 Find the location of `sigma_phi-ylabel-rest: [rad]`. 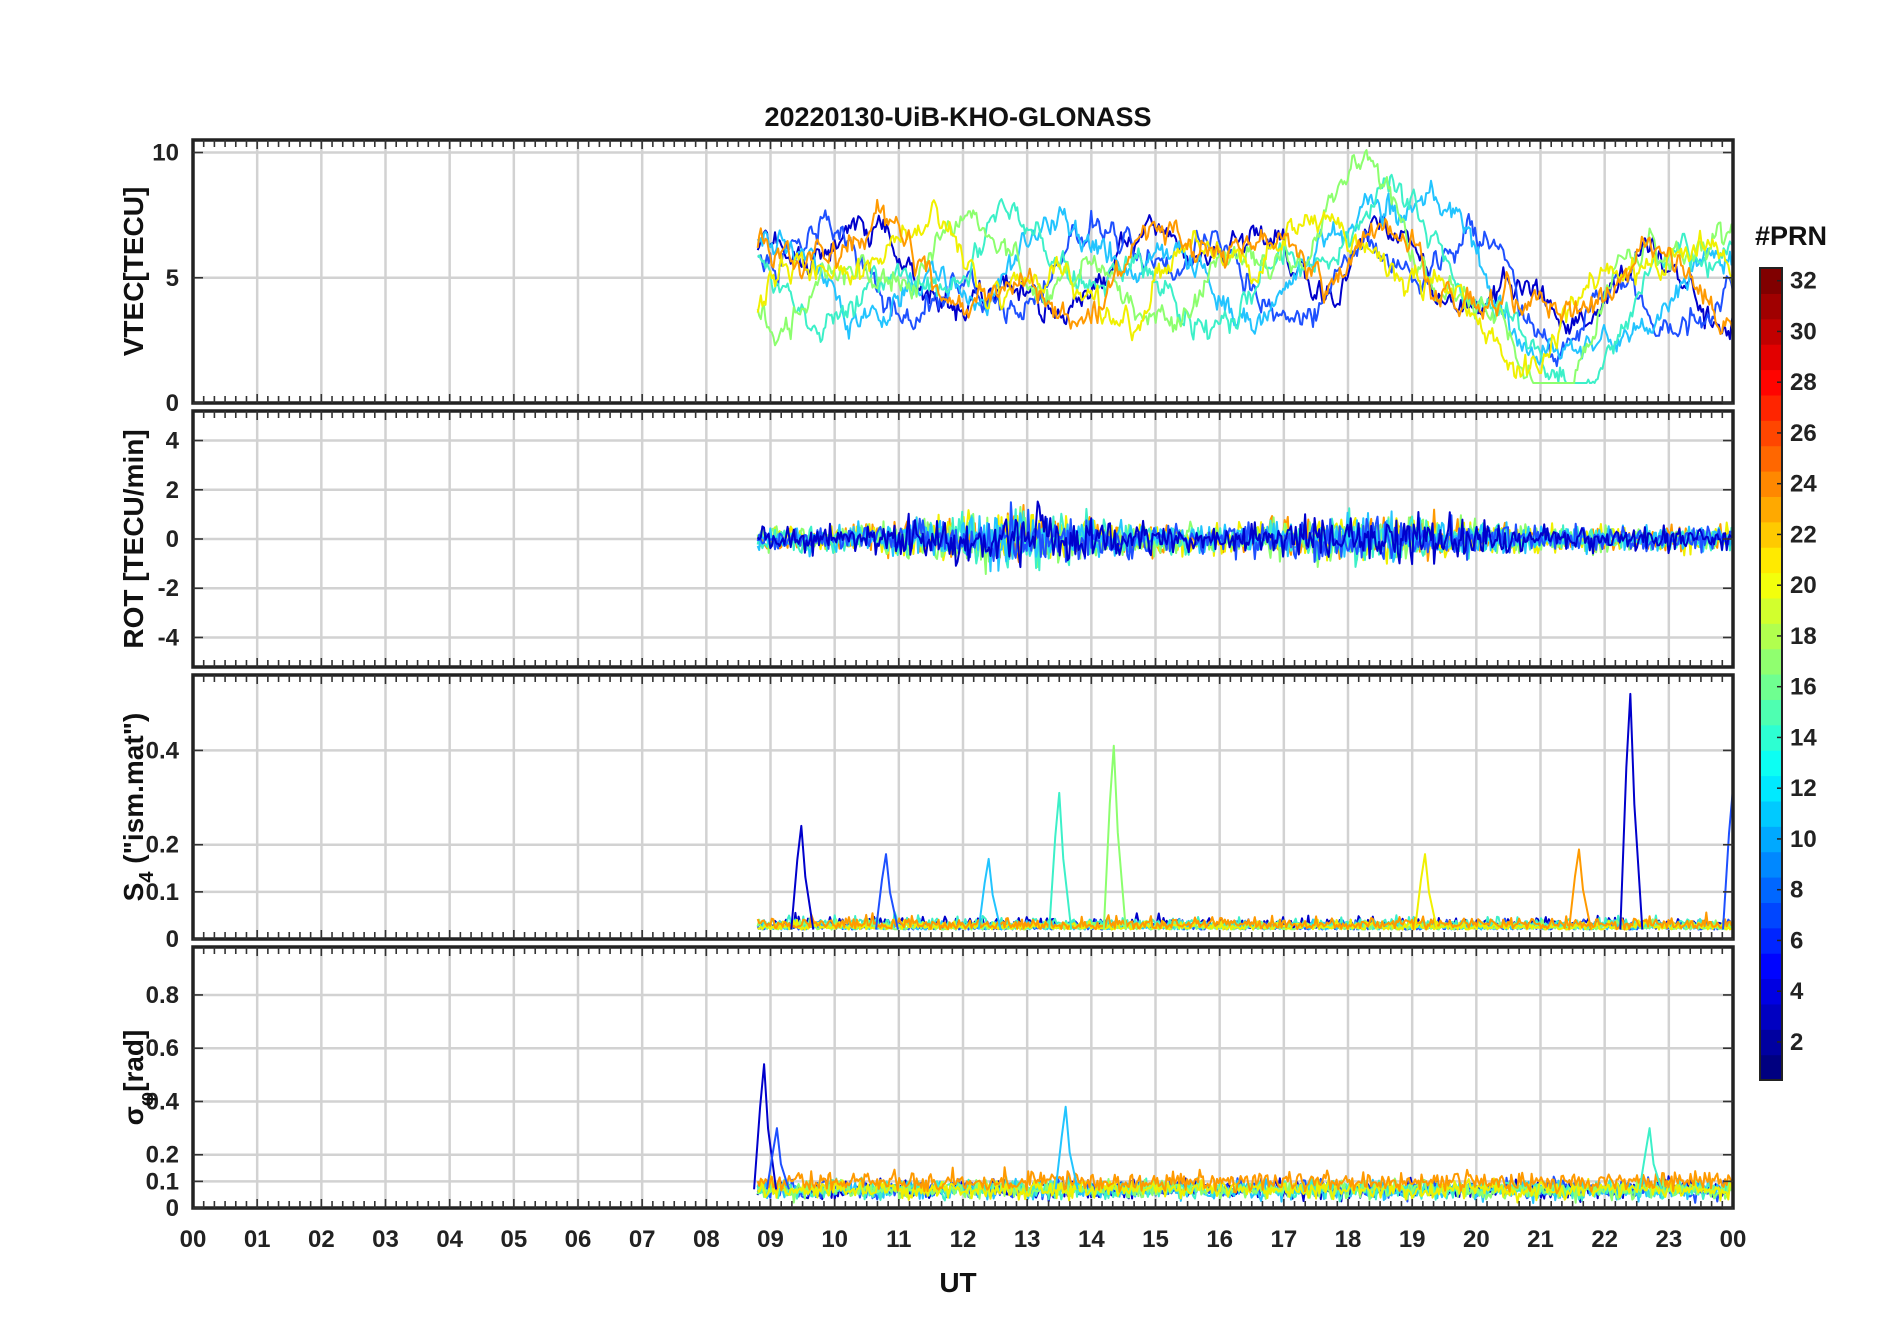

sigma_phi-ylabel-rest: [rad] is located at coordinates (133, 1061).